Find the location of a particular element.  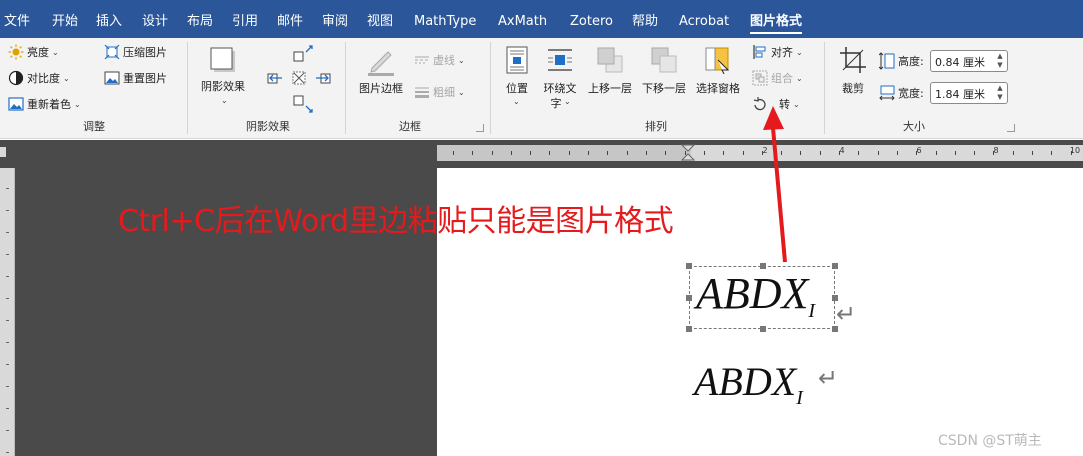

wrap-text-button: 环绕文 字 ⌄ is located at coordinates (560, 76).